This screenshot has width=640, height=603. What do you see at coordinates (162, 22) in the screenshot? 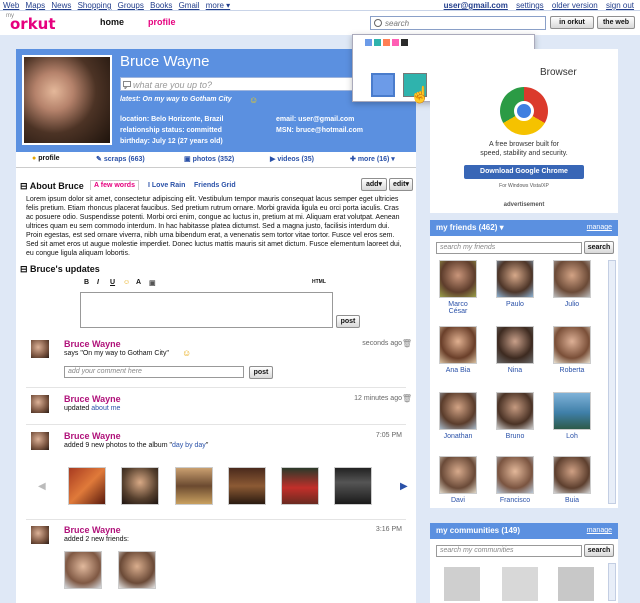
I see `nav-profile: profile` at bounding box center [162, 22].